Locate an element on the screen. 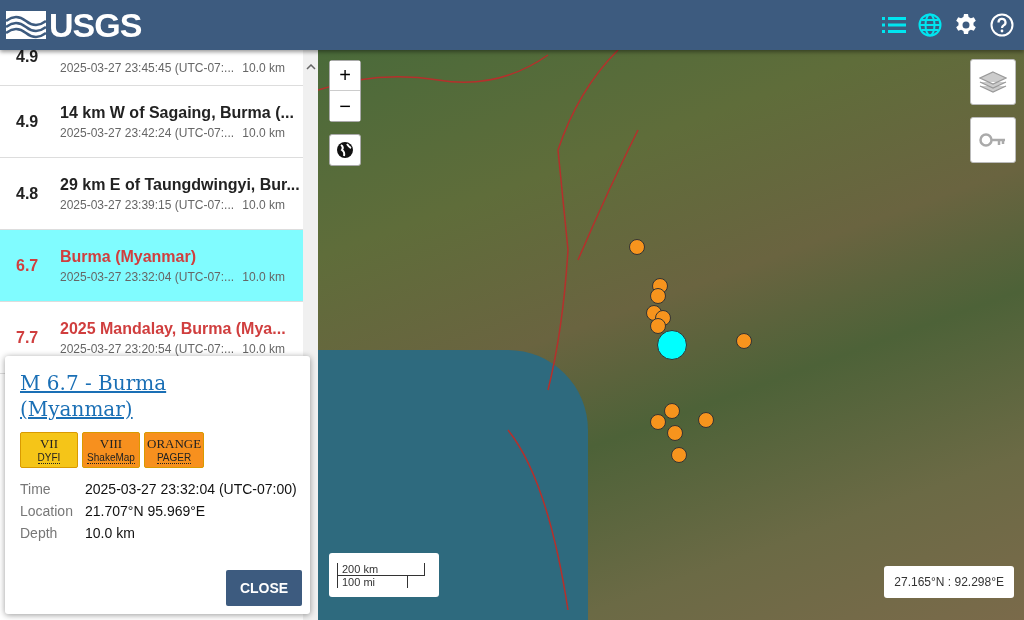  layers-icon is located at coordinates (993, 82).